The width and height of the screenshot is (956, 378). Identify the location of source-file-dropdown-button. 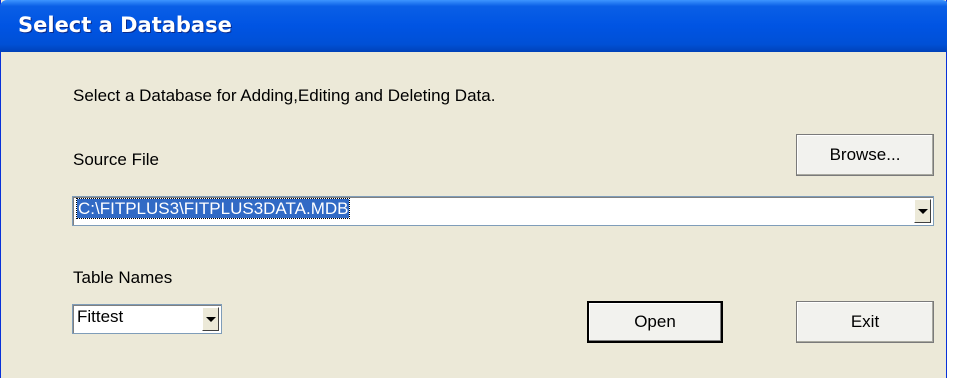
(922, 211).